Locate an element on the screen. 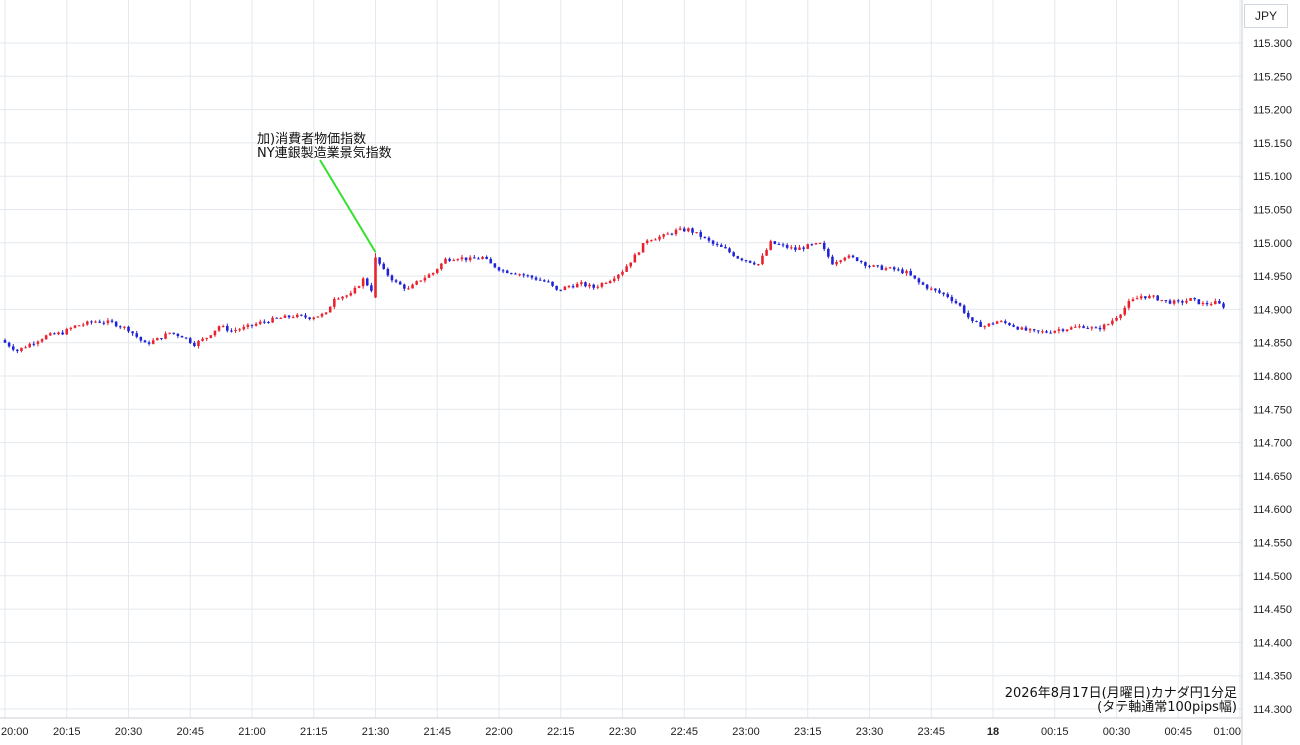  time-tick-label: 00:15 is located at coordinates (1055, 732).